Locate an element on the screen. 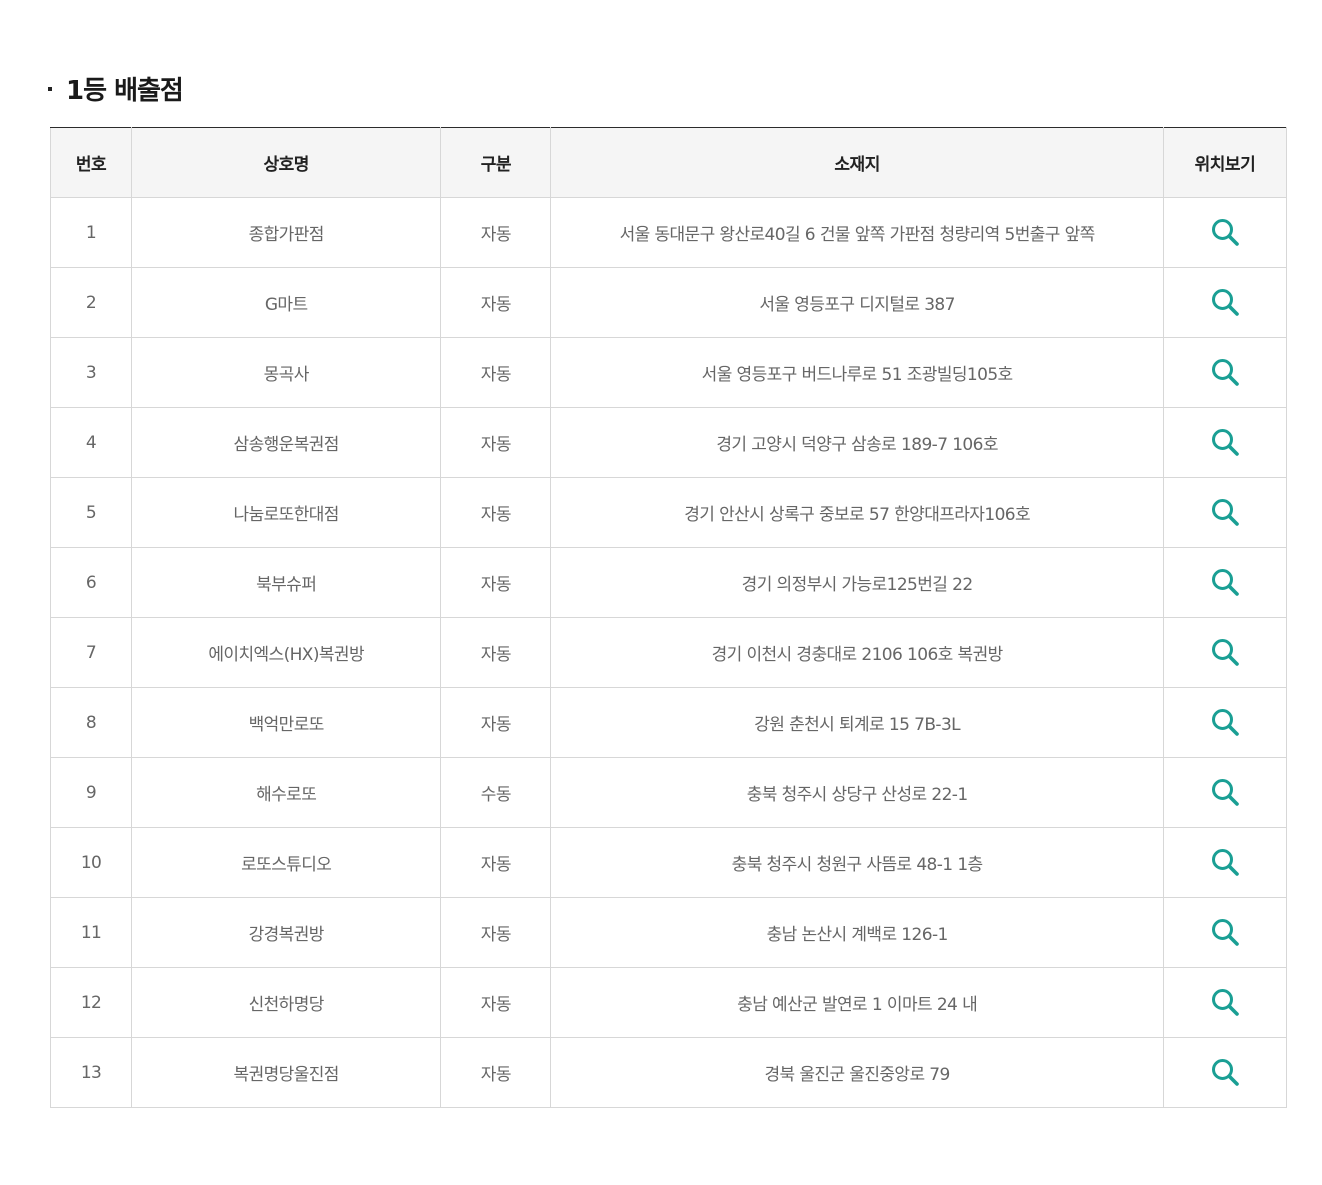 This screenshot has width=1322, height=1185. cell-store-name: 에이치엑스(HX)복권방 is located at coordinates (286, 652).